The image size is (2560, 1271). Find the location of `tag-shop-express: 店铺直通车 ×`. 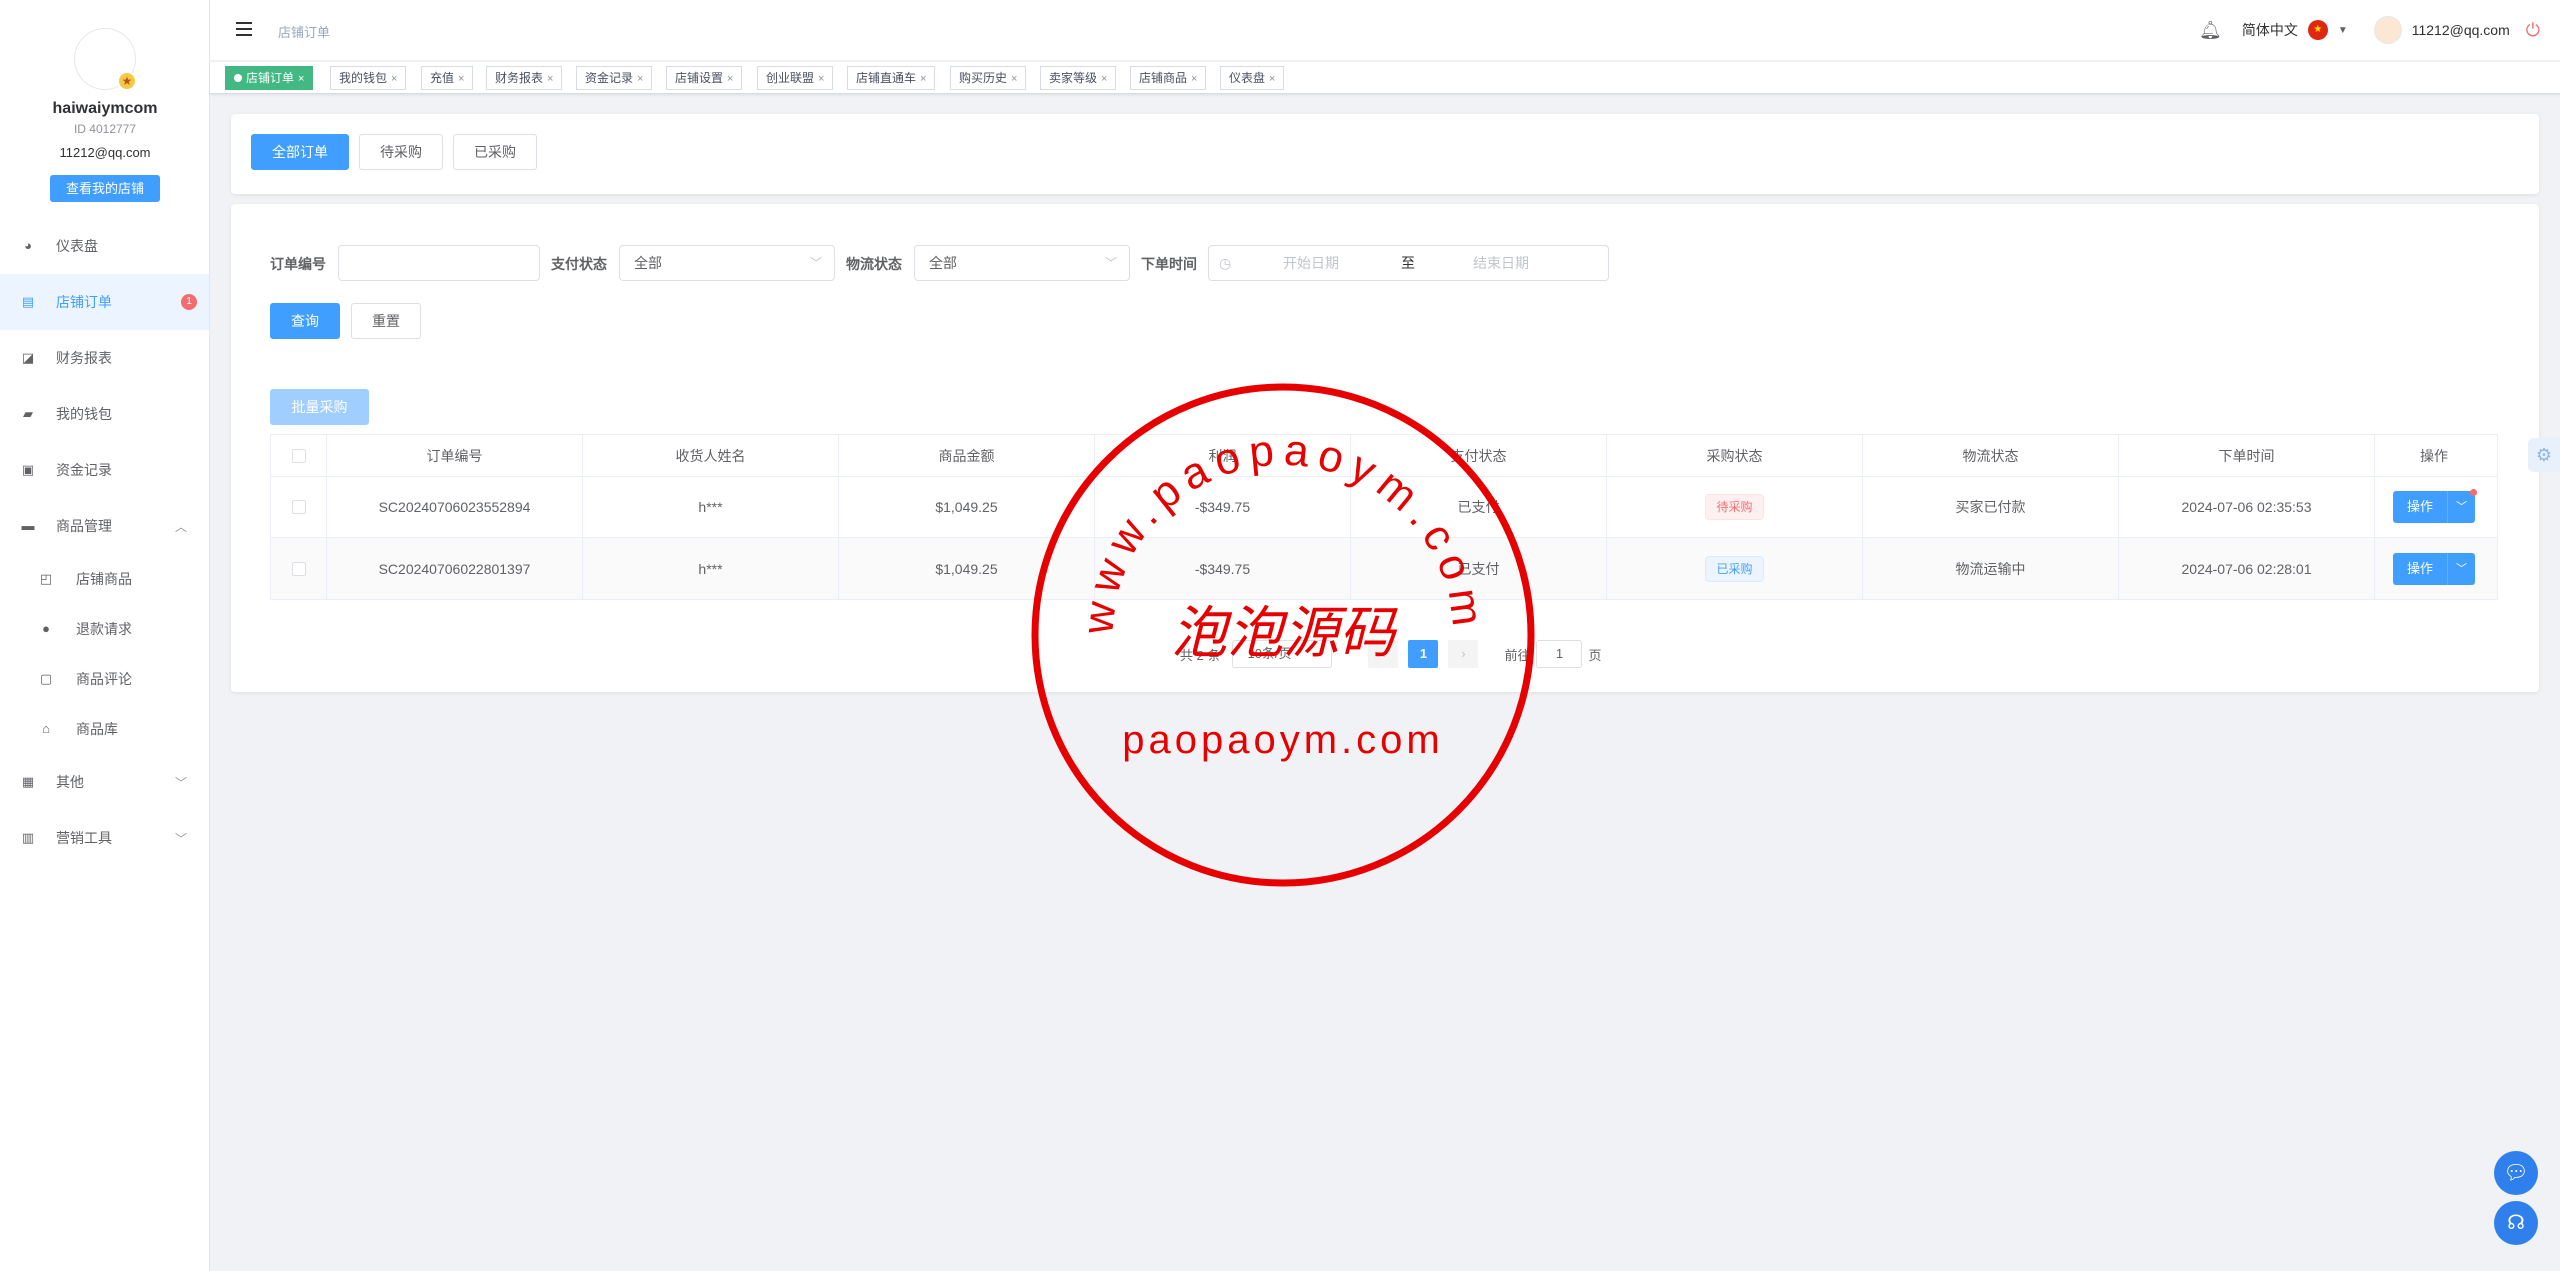

tag-shop-express: 店铺直通车 × is located at coordinates (891, 78).